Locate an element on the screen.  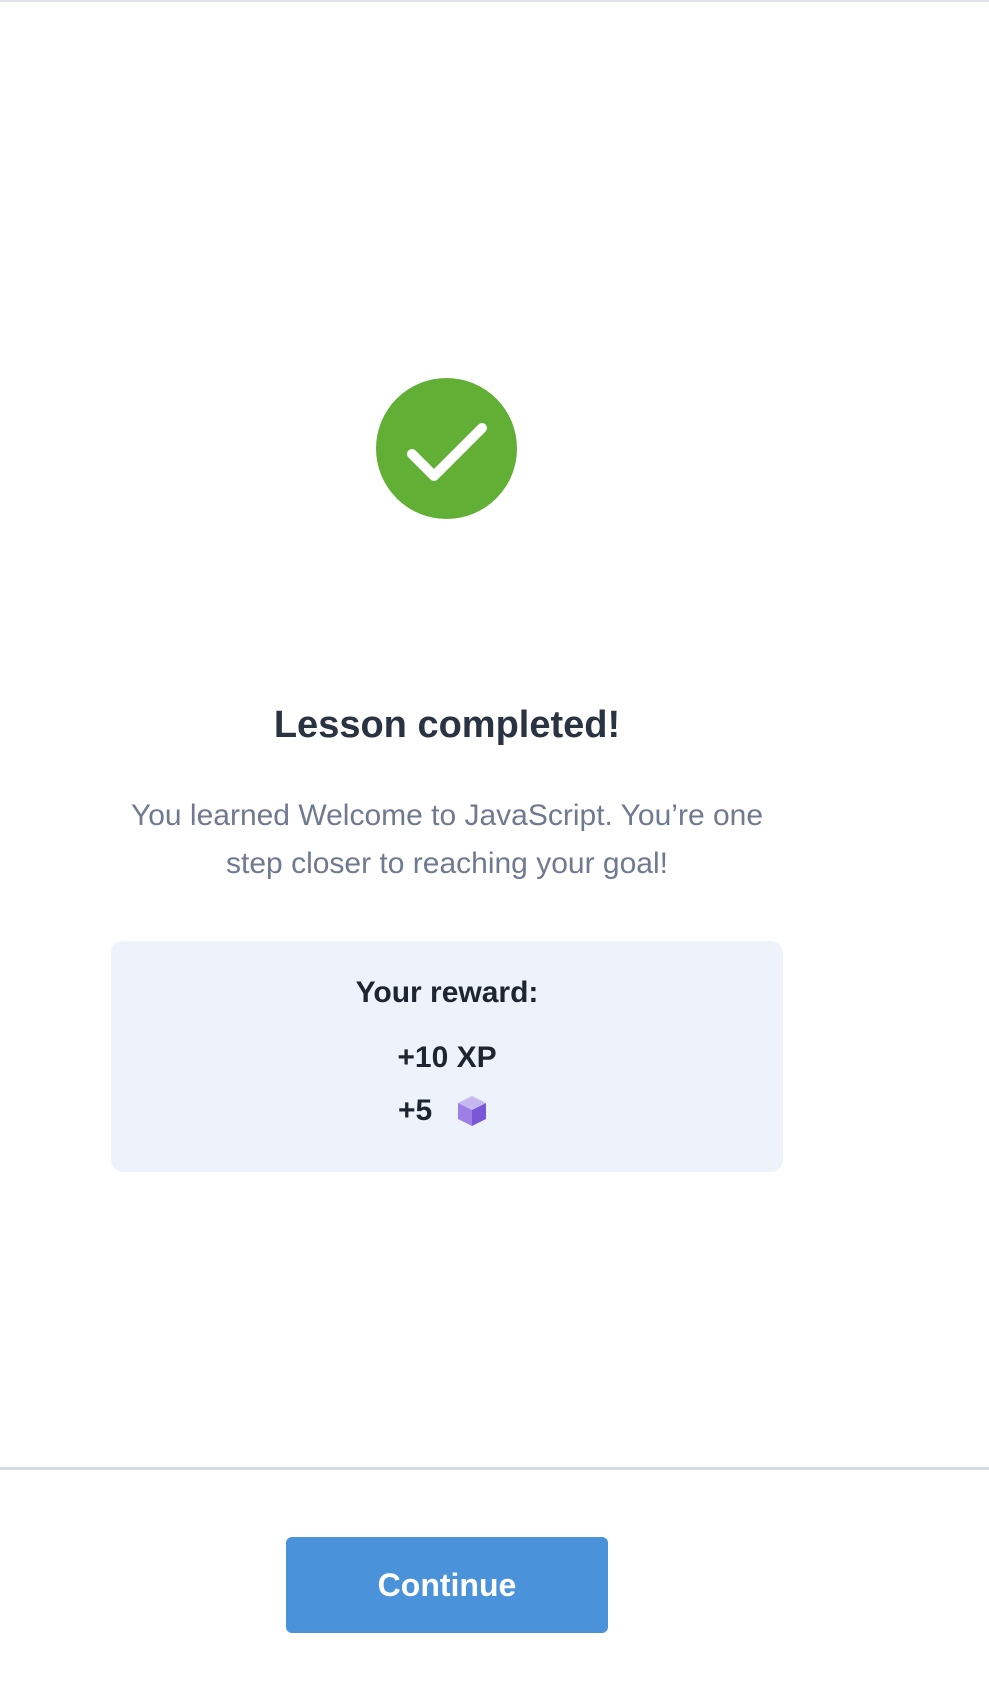
reward-xp: +10 XP is located at coordinates (447, 1057).